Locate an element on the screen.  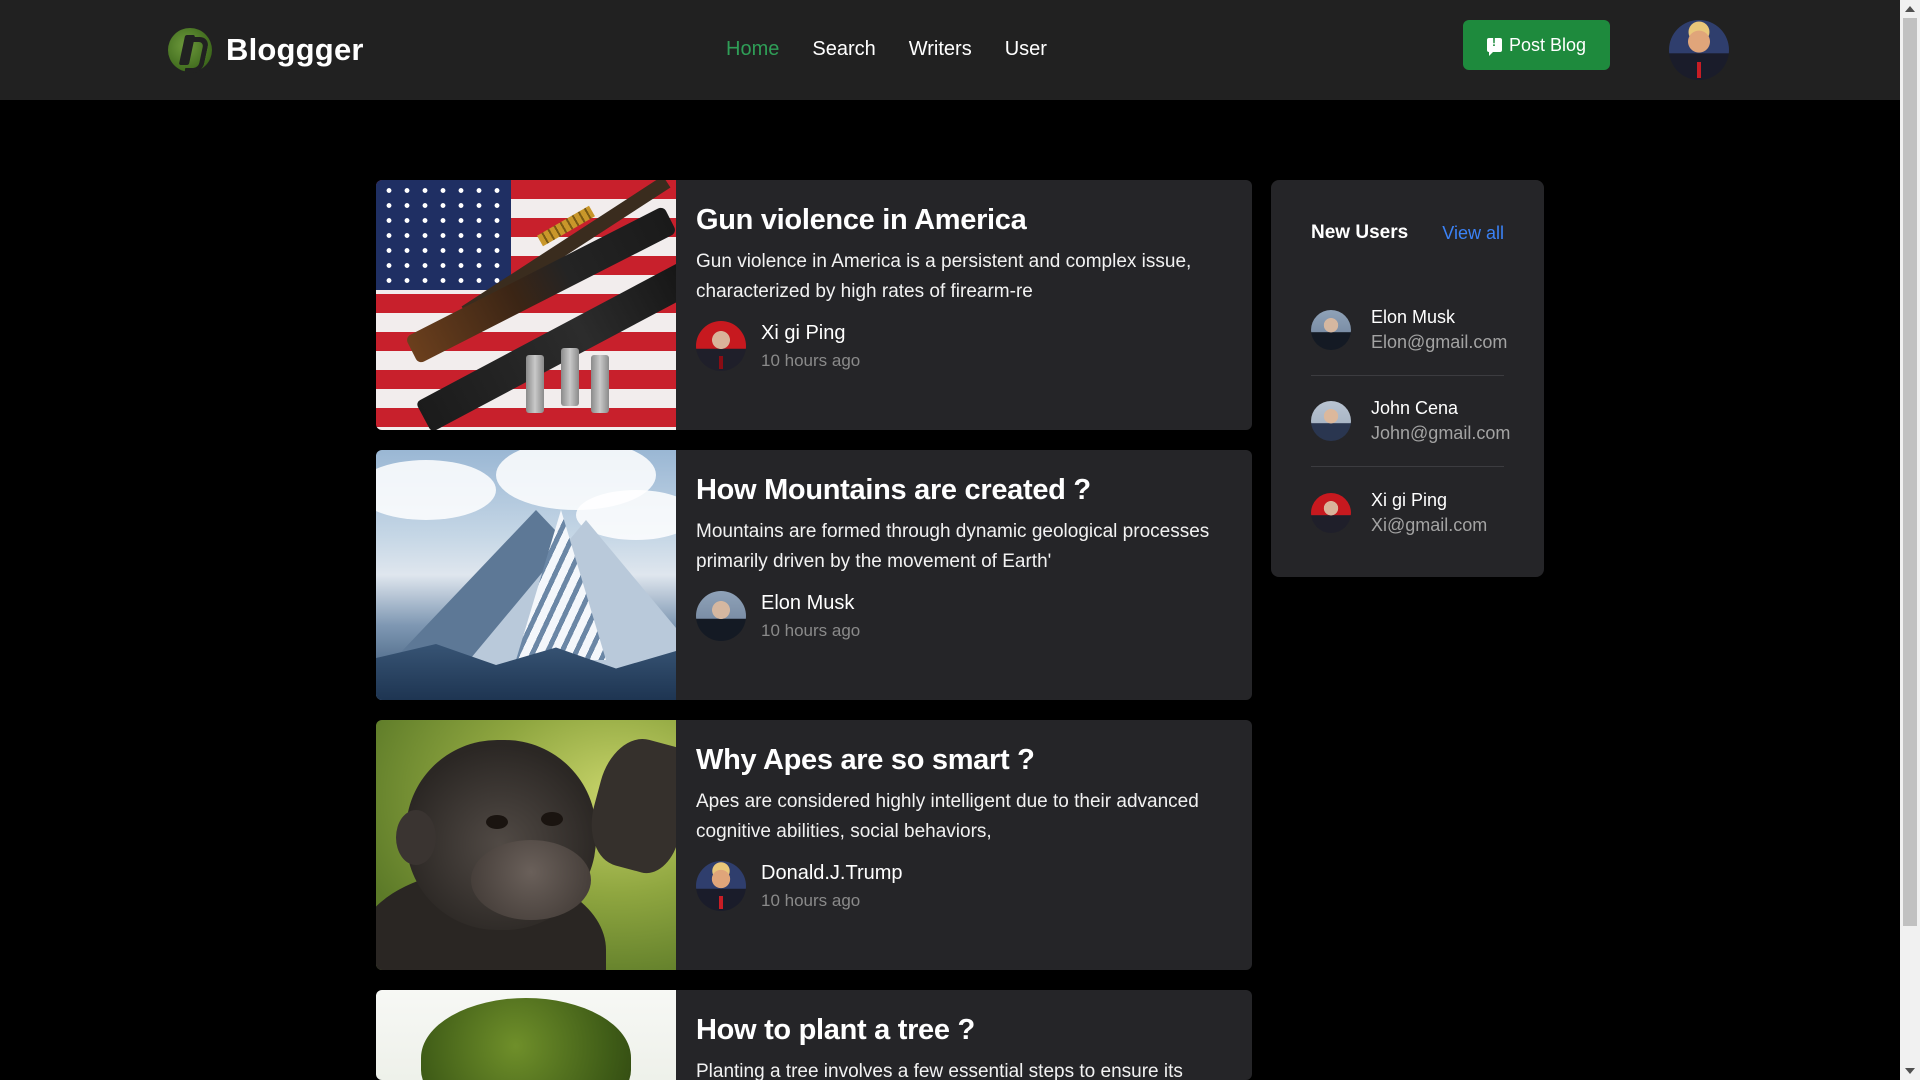
scroll-up-arrow-icon is located at coordinates (1910, 9).